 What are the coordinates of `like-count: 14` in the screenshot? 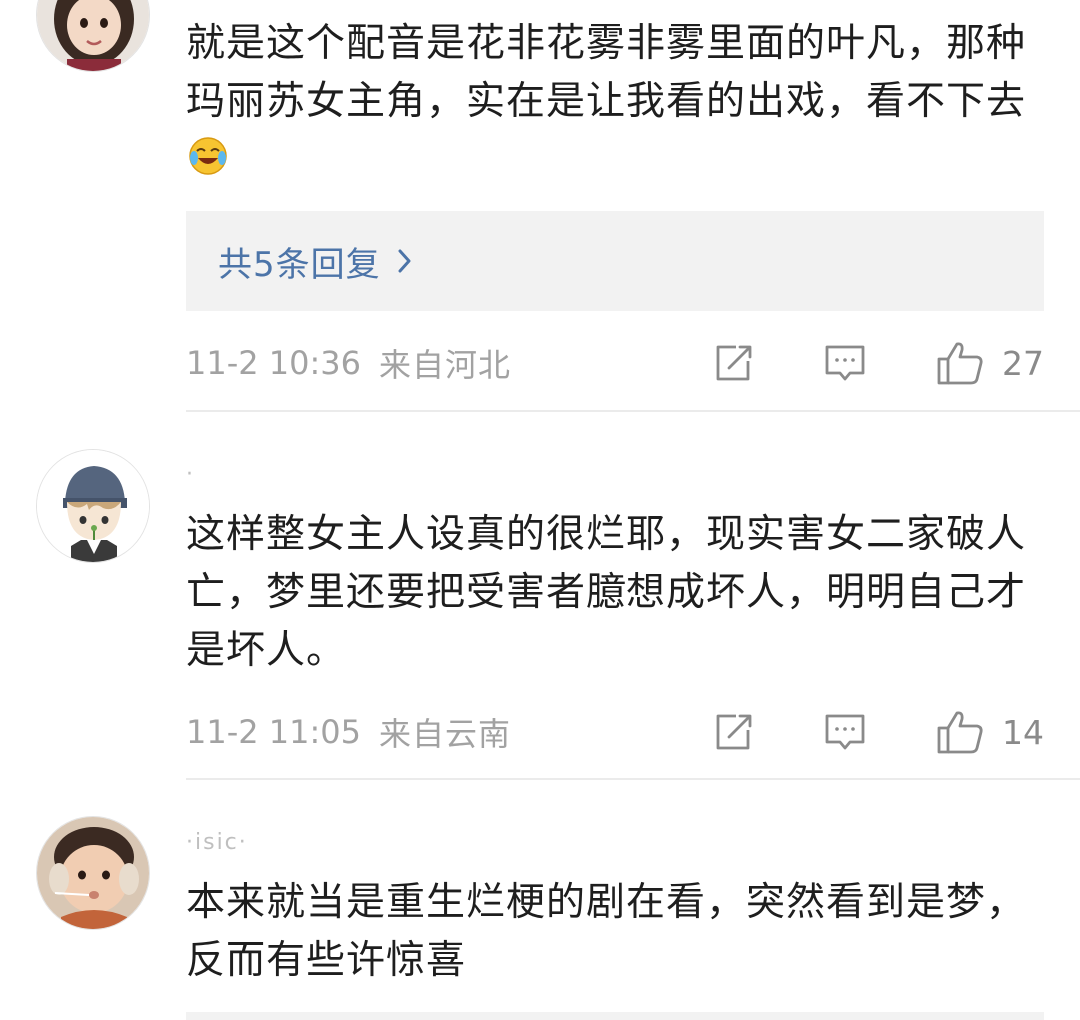 It's located at (1023, 732).